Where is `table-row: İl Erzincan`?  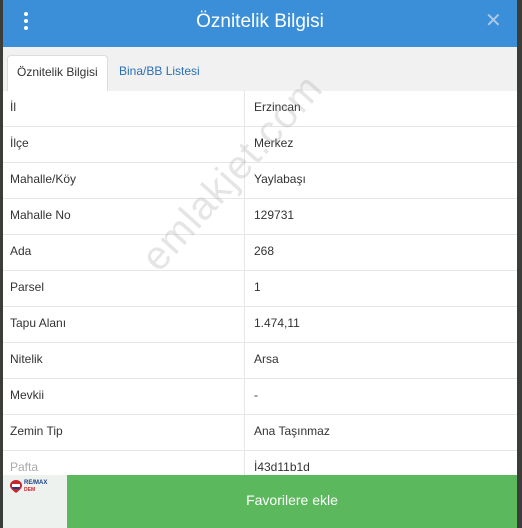
table-row: İl Erzincan is located at coordinates (260, 109).